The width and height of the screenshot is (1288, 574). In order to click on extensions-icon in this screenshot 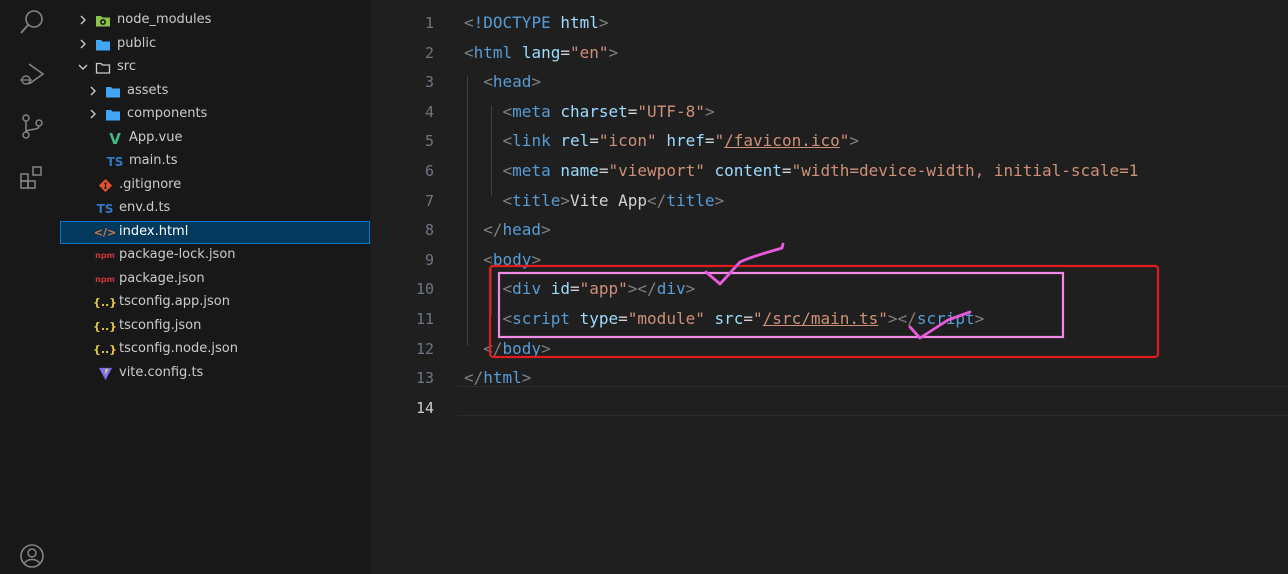, I will do `click(32, 178)`.